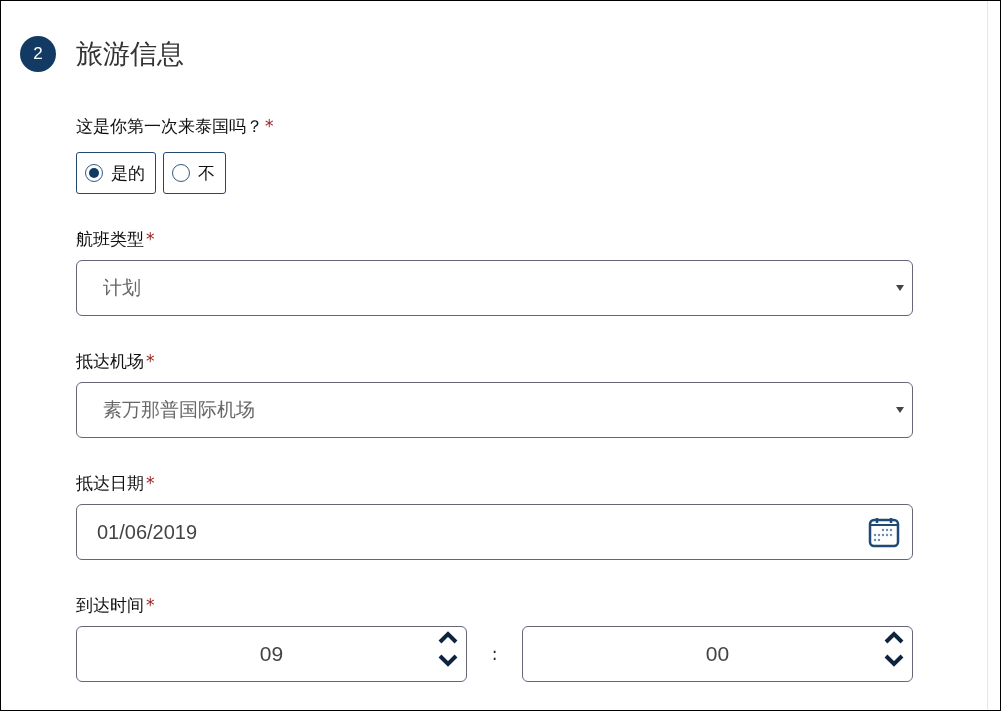 This screenshot has width=1001, height=711. Describe the element at coordinates (271, 654) in the screenshot. I see `hour-field: 09` at that location.